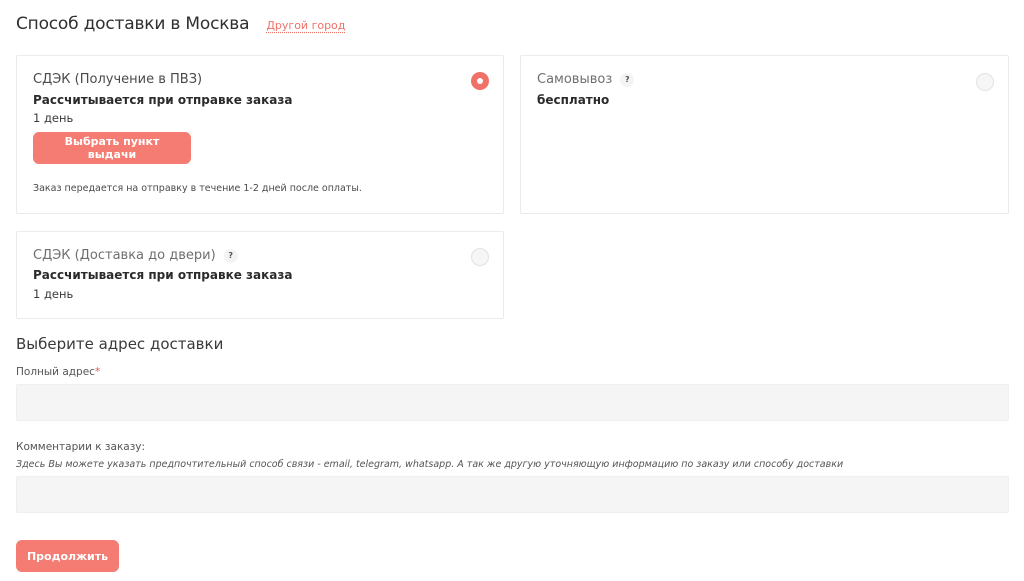  I want to click on address-label: Полный адрес*, so click(58, 372).